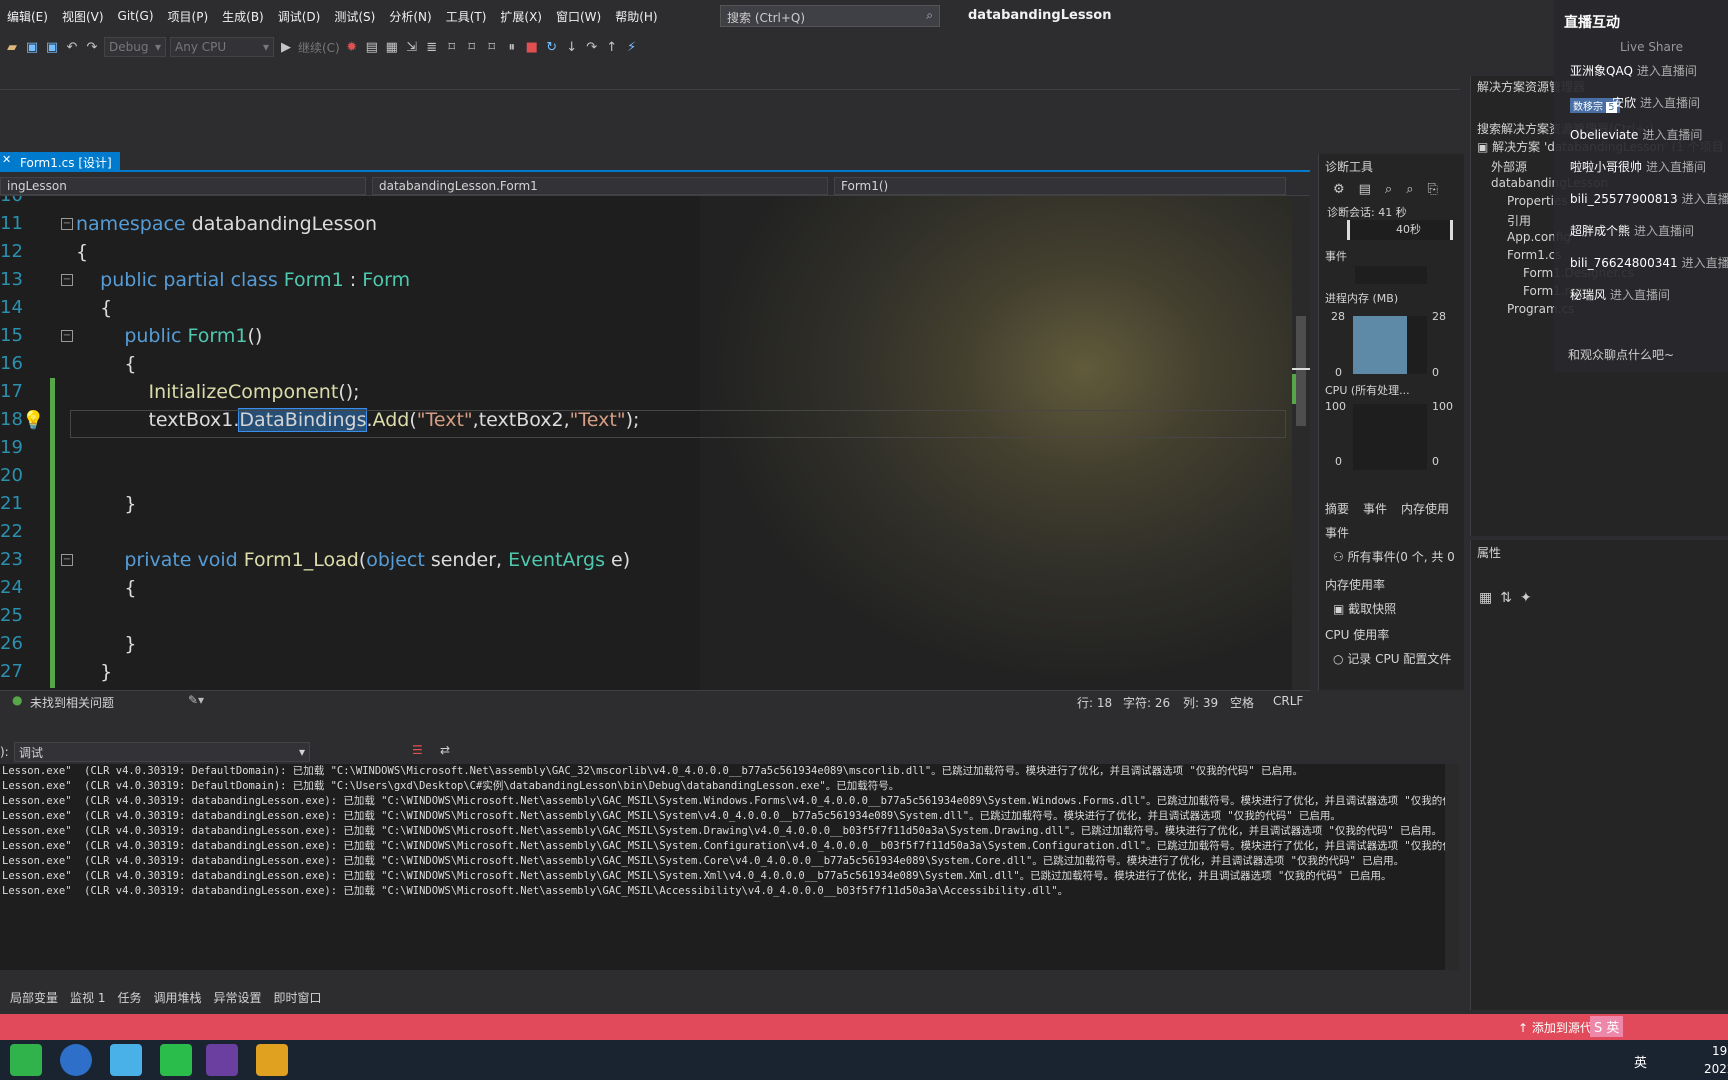 Image resolution: width=1728 pixels, height=1080 pixels. I want to click on format-icon: ≣, so click(432, 47).